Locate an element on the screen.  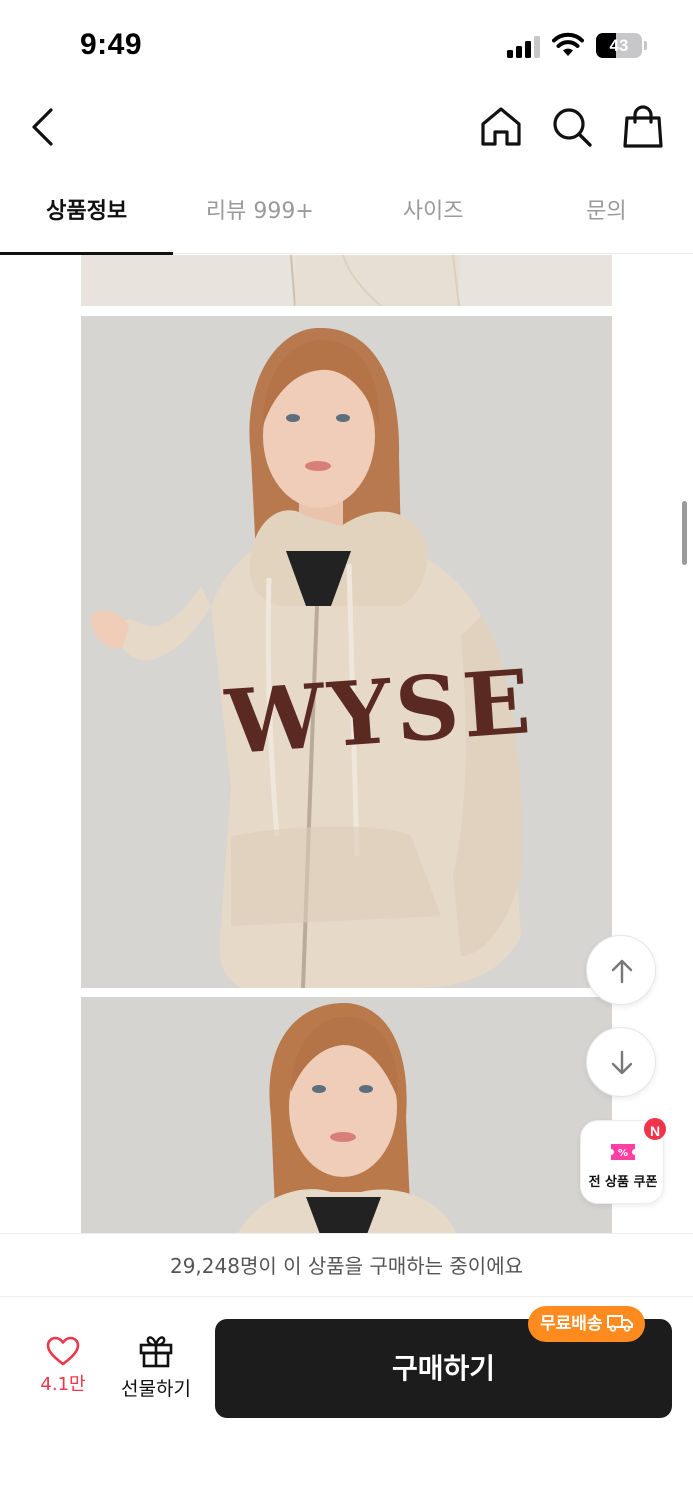
tab-inquiry: 문의 is located at coordinates (606, 212).